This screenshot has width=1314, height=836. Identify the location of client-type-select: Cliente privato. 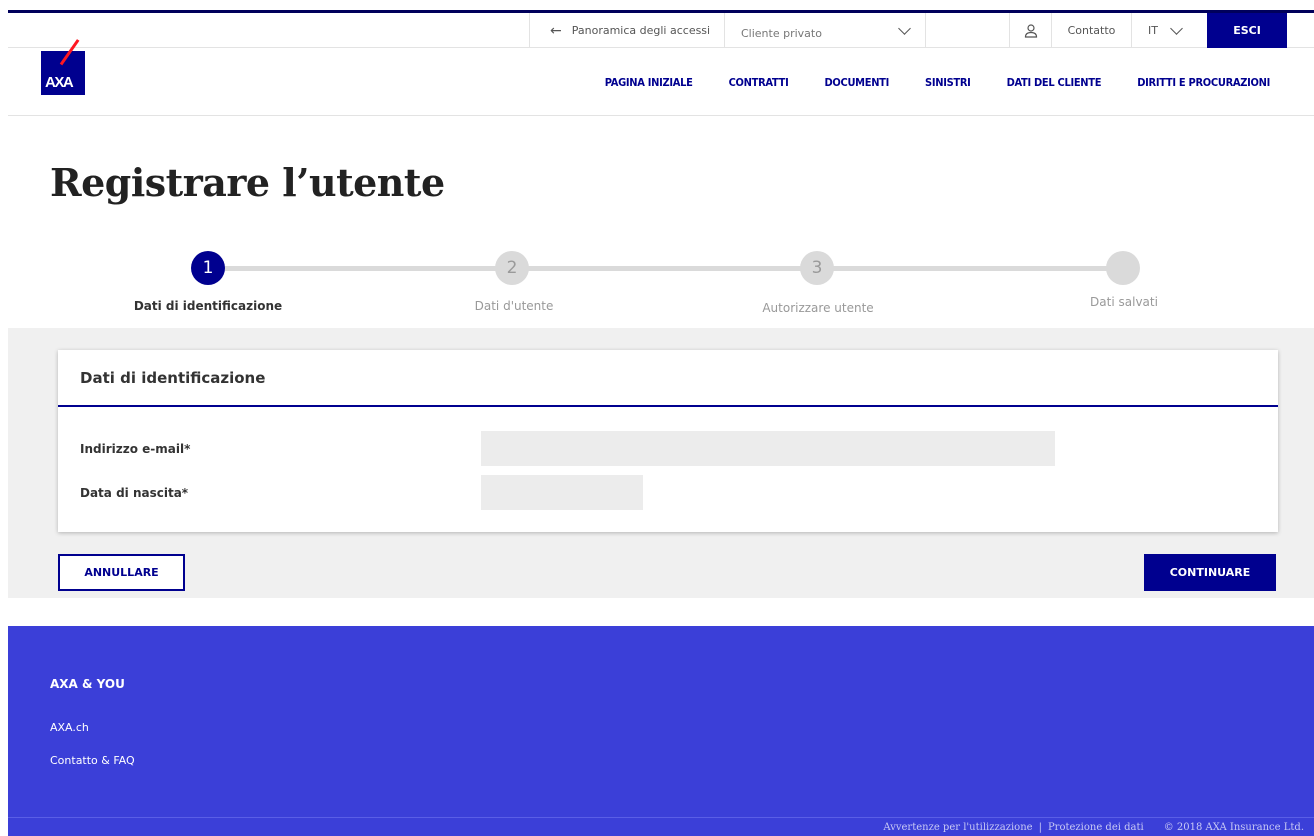
(824, 30).